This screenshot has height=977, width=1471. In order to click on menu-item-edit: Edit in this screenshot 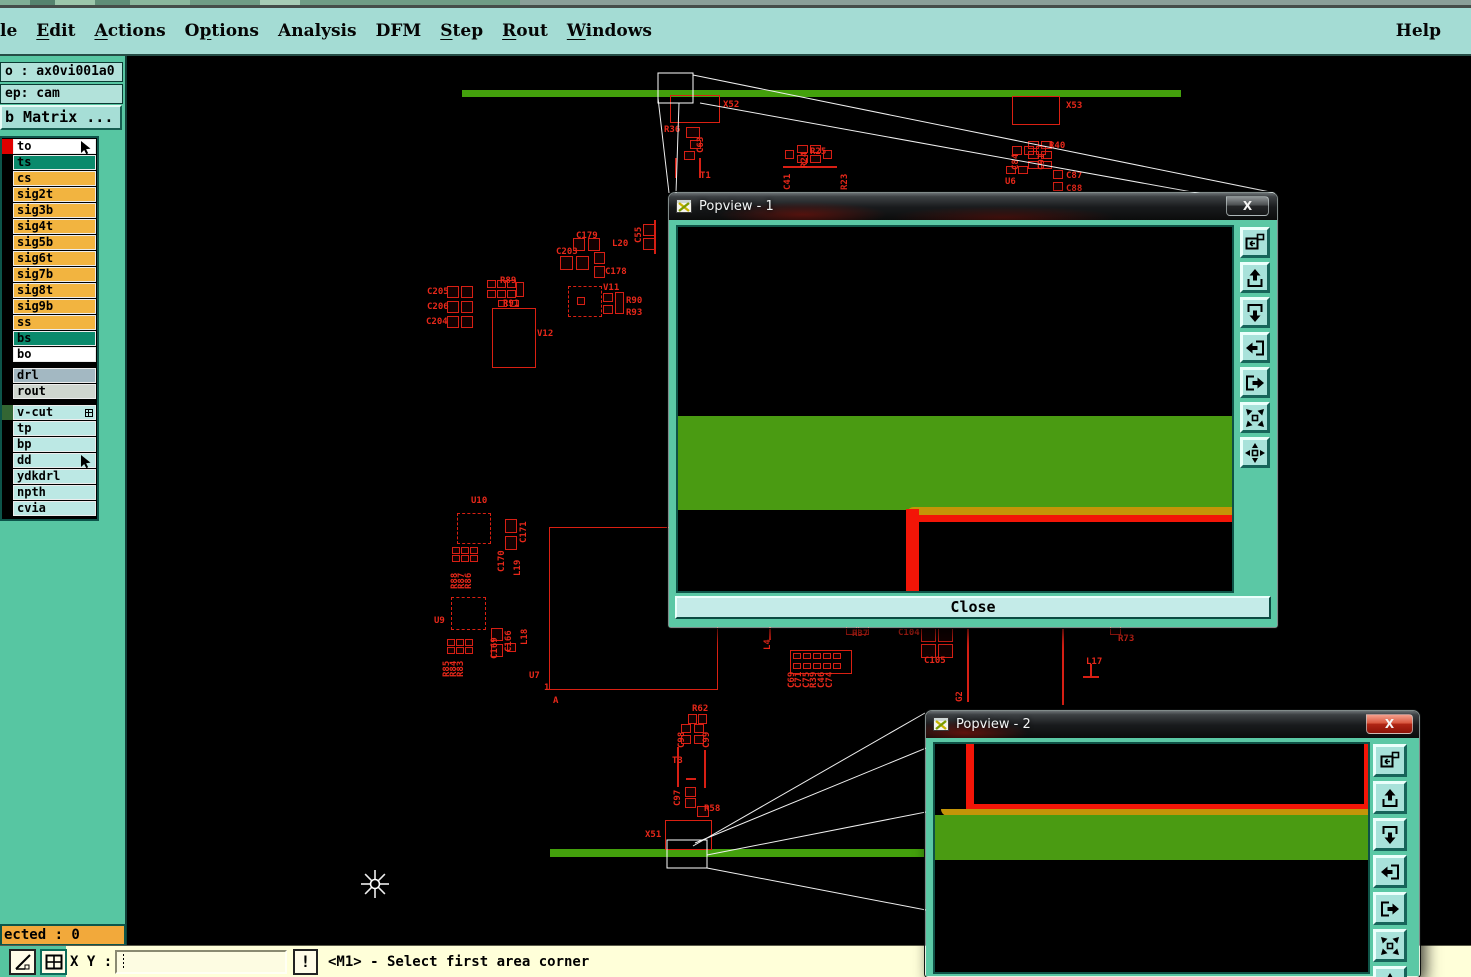, I will do `click(55, 31)`.